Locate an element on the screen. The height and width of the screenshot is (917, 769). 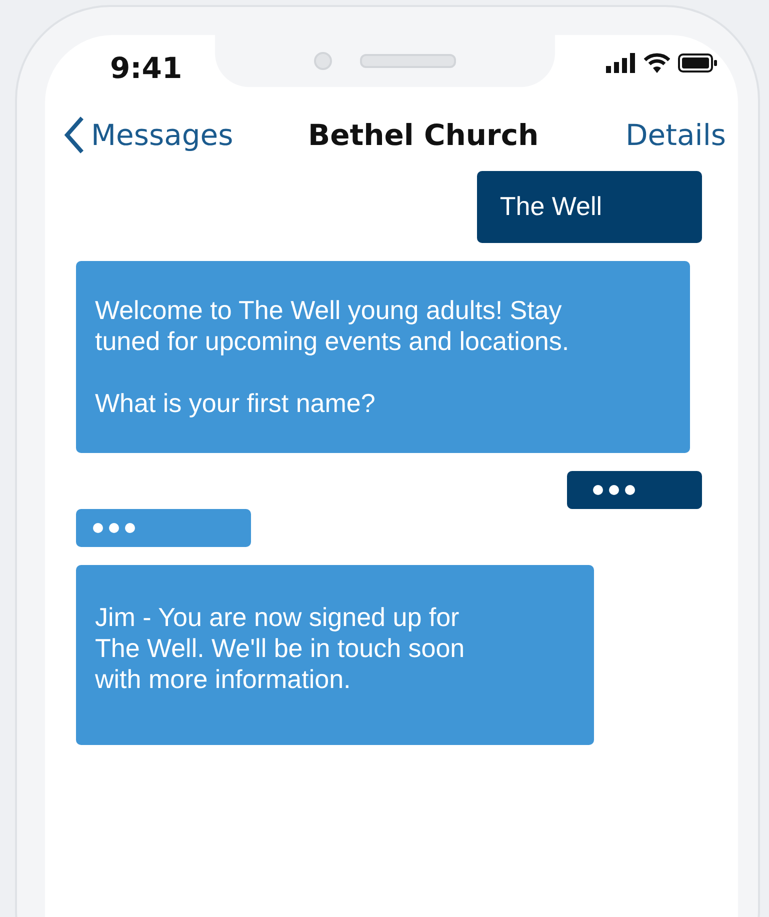
speaker-icon is located at coordinates (408, 61).